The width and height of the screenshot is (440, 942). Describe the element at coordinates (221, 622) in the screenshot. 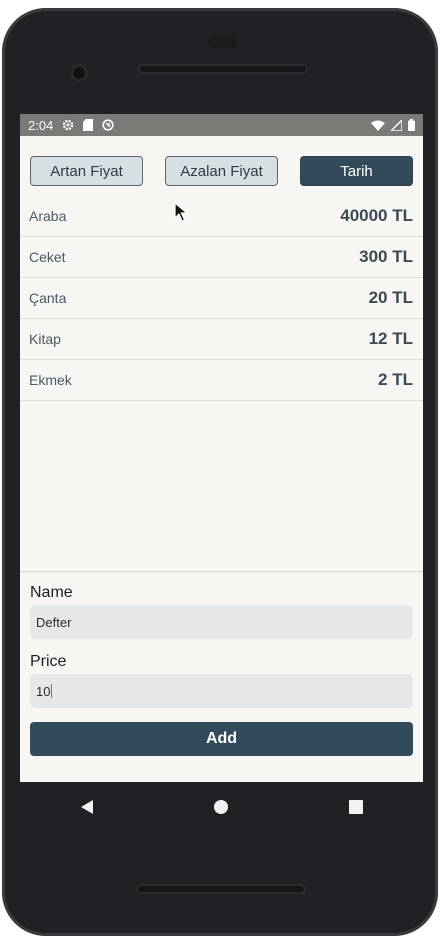

I see `name-input: Defter` at that location.